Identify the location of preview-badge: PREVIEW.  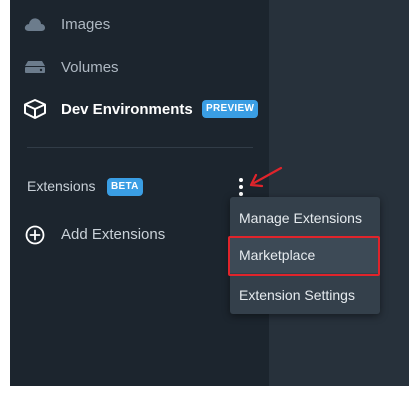
(230, 109).